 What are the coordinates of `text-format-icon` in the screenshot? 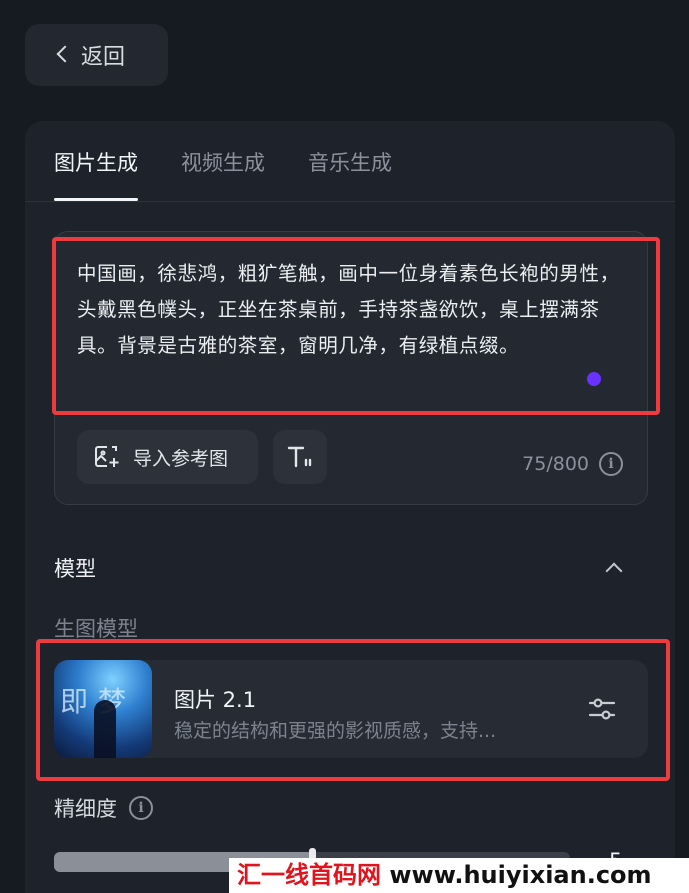 It's located at (299, 457).